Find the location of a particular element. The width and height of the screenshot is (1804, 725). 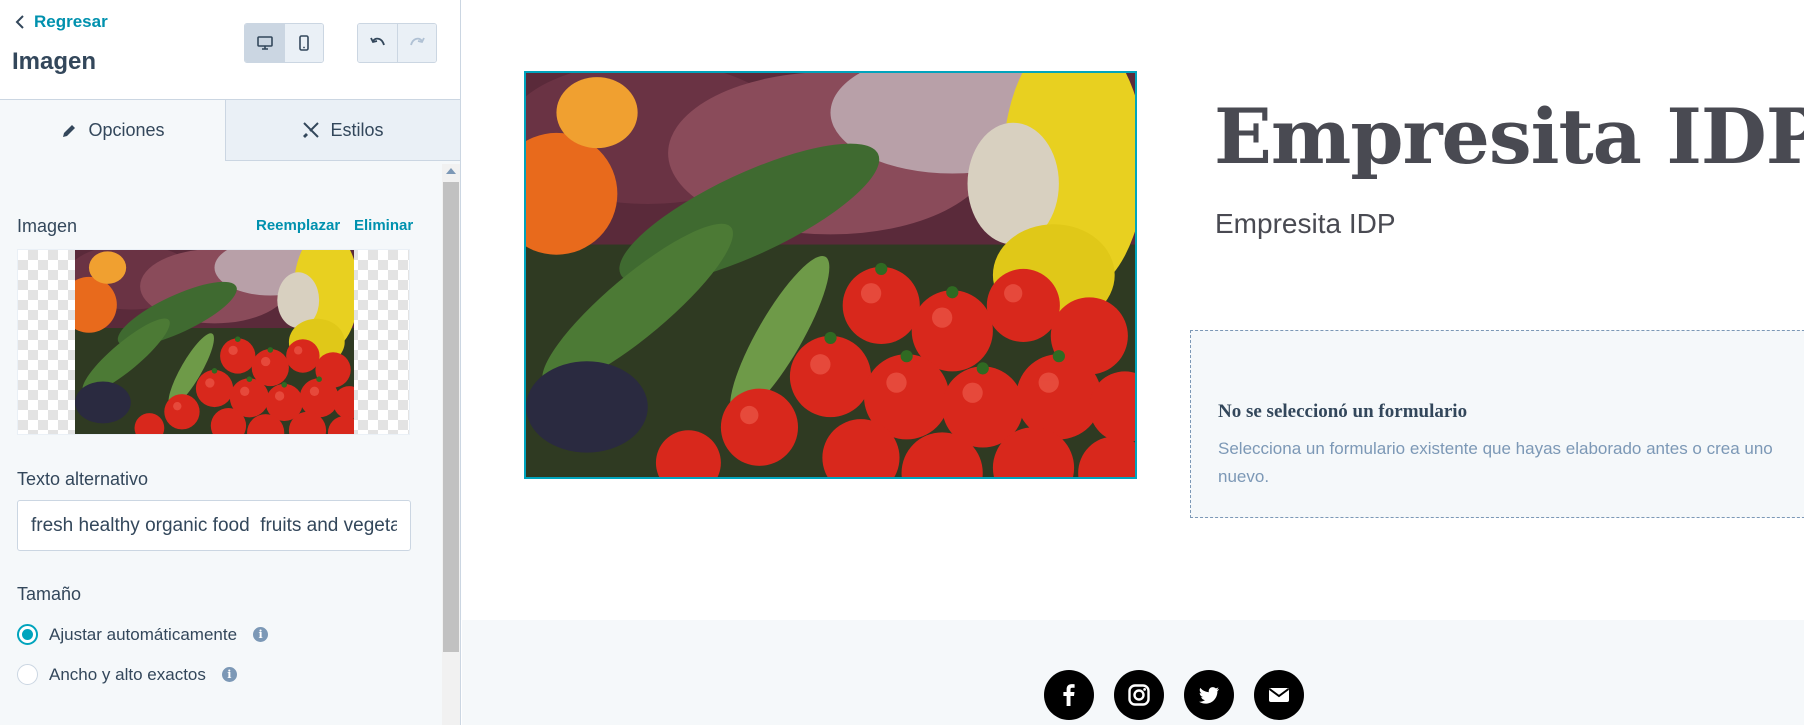

undo-icon is located at coordinates (377, 41).